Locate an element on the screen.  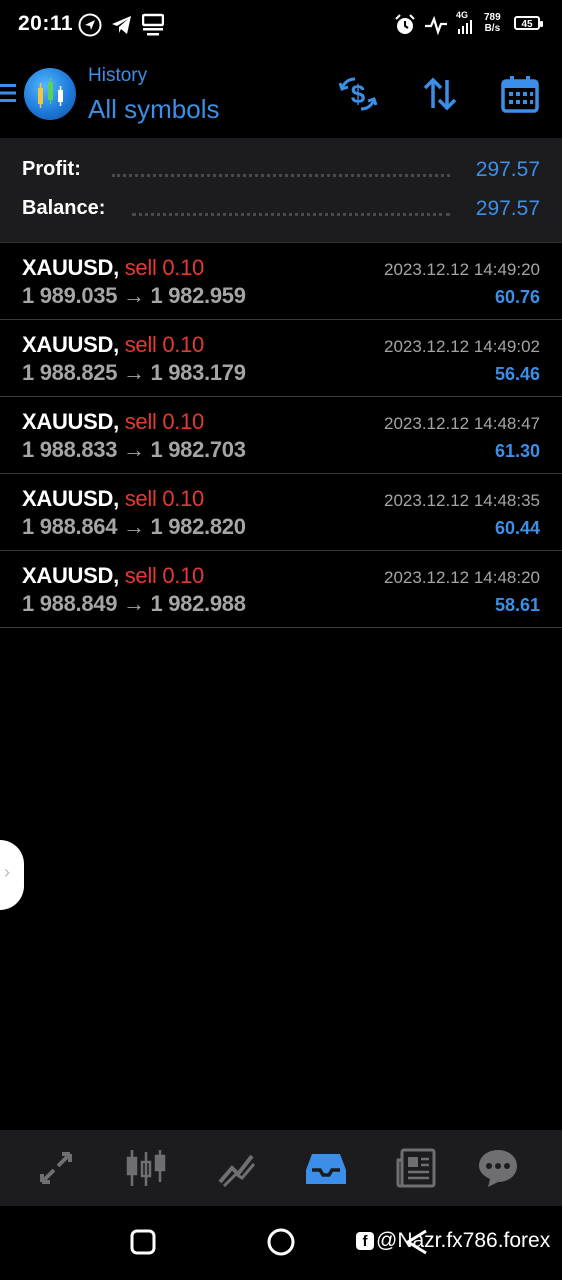
deal-prices: 1 988.849 → 1 982.988 is located at coordinates (134, 603).